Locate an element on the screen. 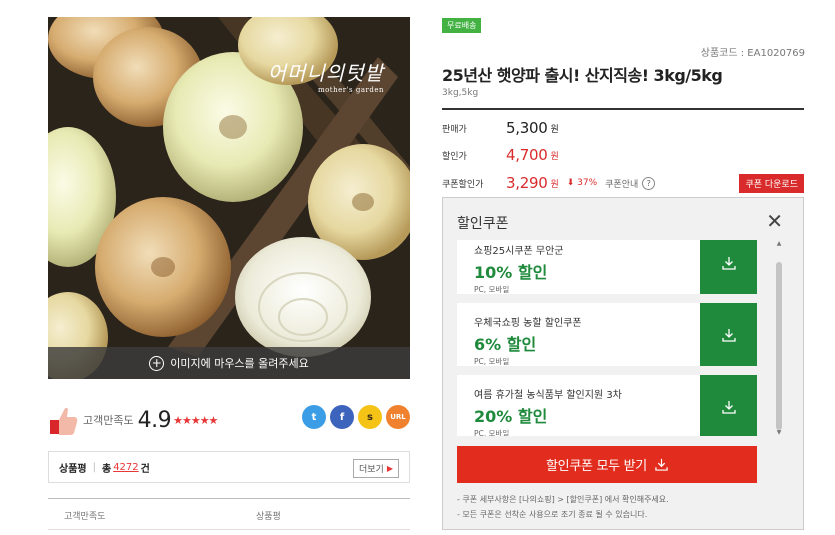 This screenshot has height=535, width=835. discount-percent: ⬇ 37% is located at coordinates (582, 183).